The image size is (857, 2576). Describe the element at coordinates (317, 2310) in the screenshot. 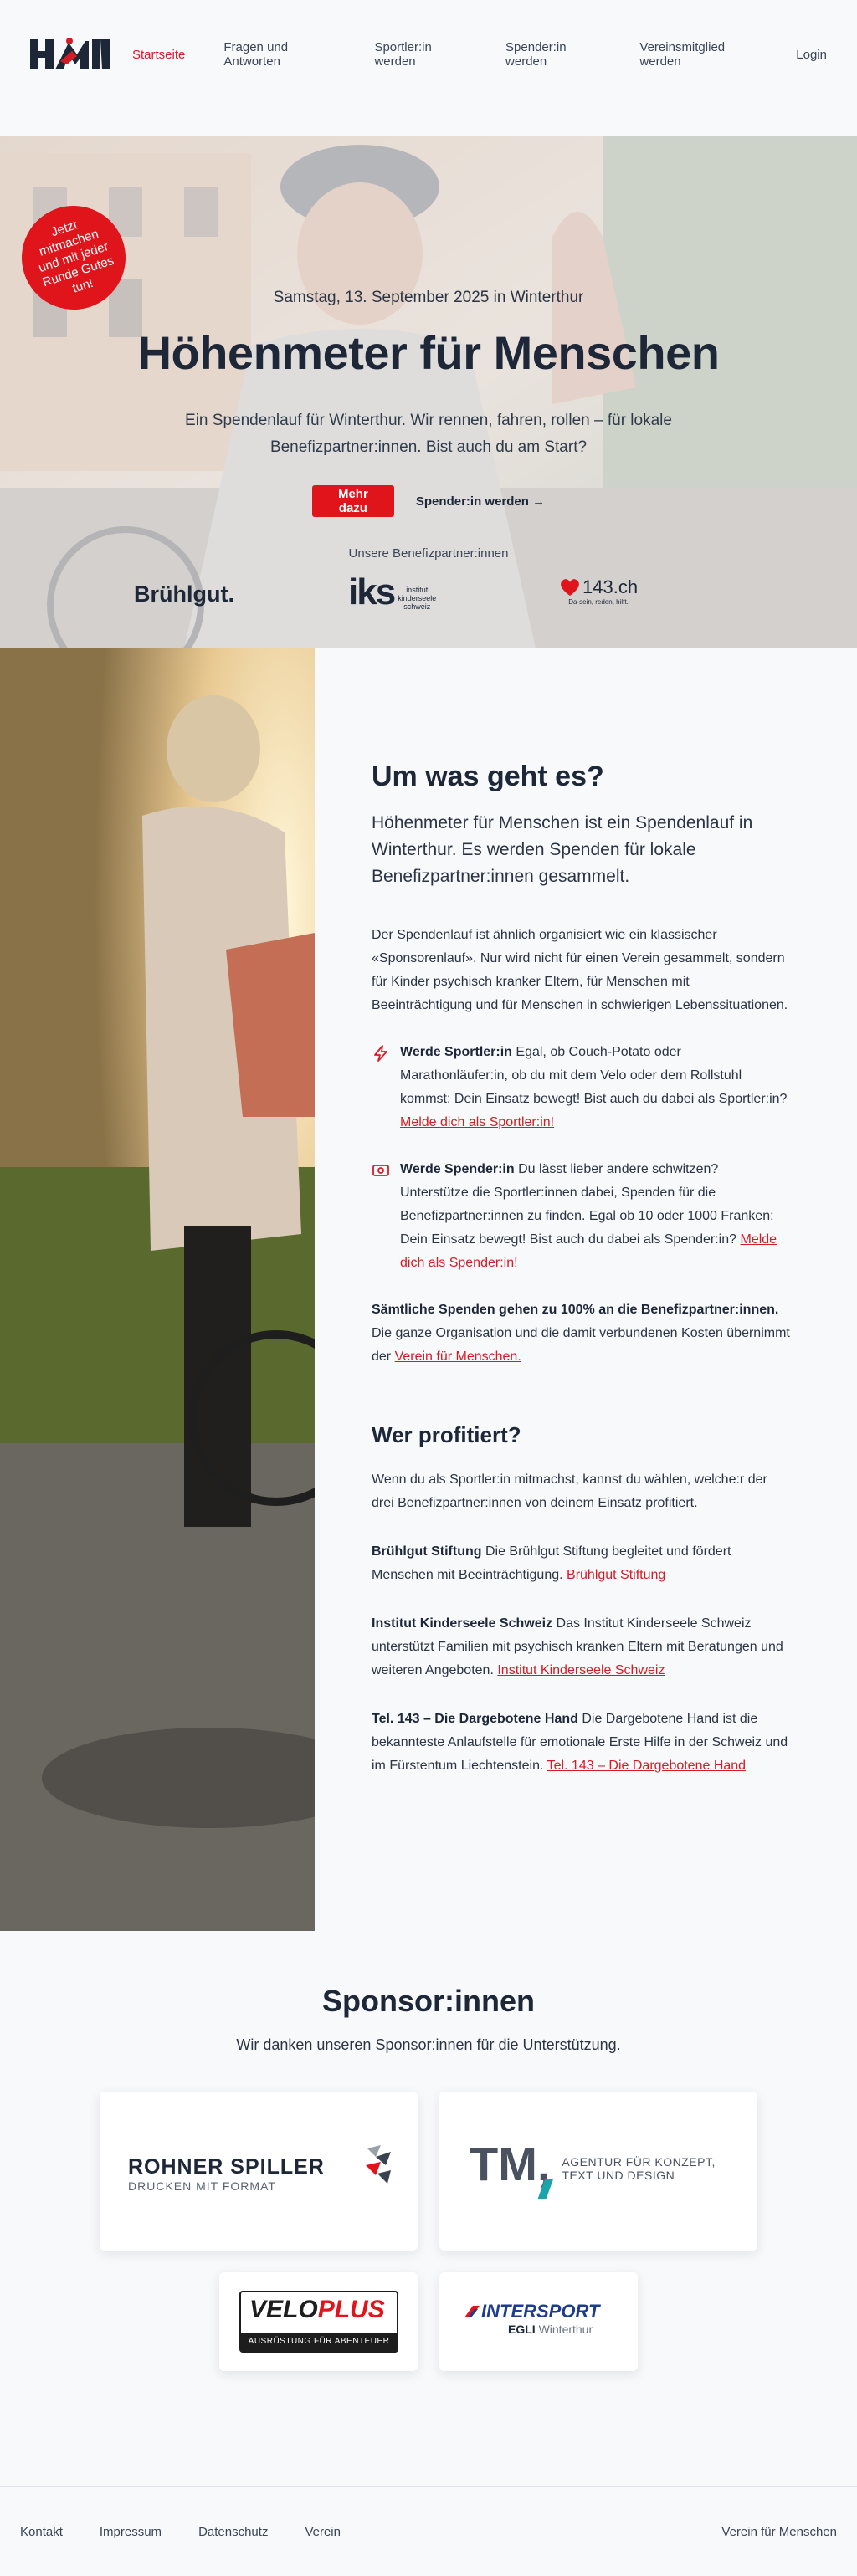

I see `veloplus-wordmark: VELOPLUS` at that location.